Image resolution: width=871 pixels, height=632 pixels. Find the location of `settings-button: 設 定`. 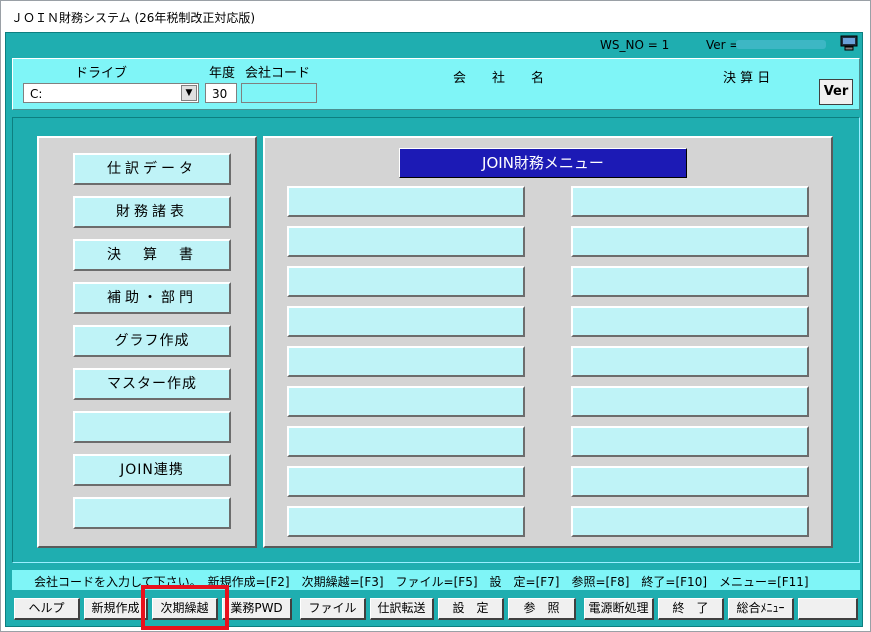

settings-button: 設 定 is located at coordinates (471, 609).